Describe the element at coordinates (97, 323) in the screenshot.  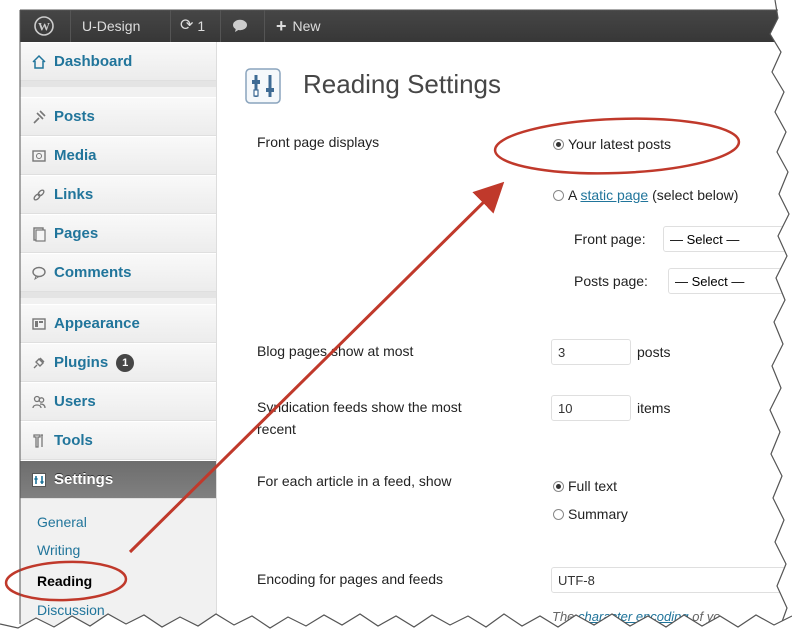
I see `sidebar-item-label: Appearance` at that location.